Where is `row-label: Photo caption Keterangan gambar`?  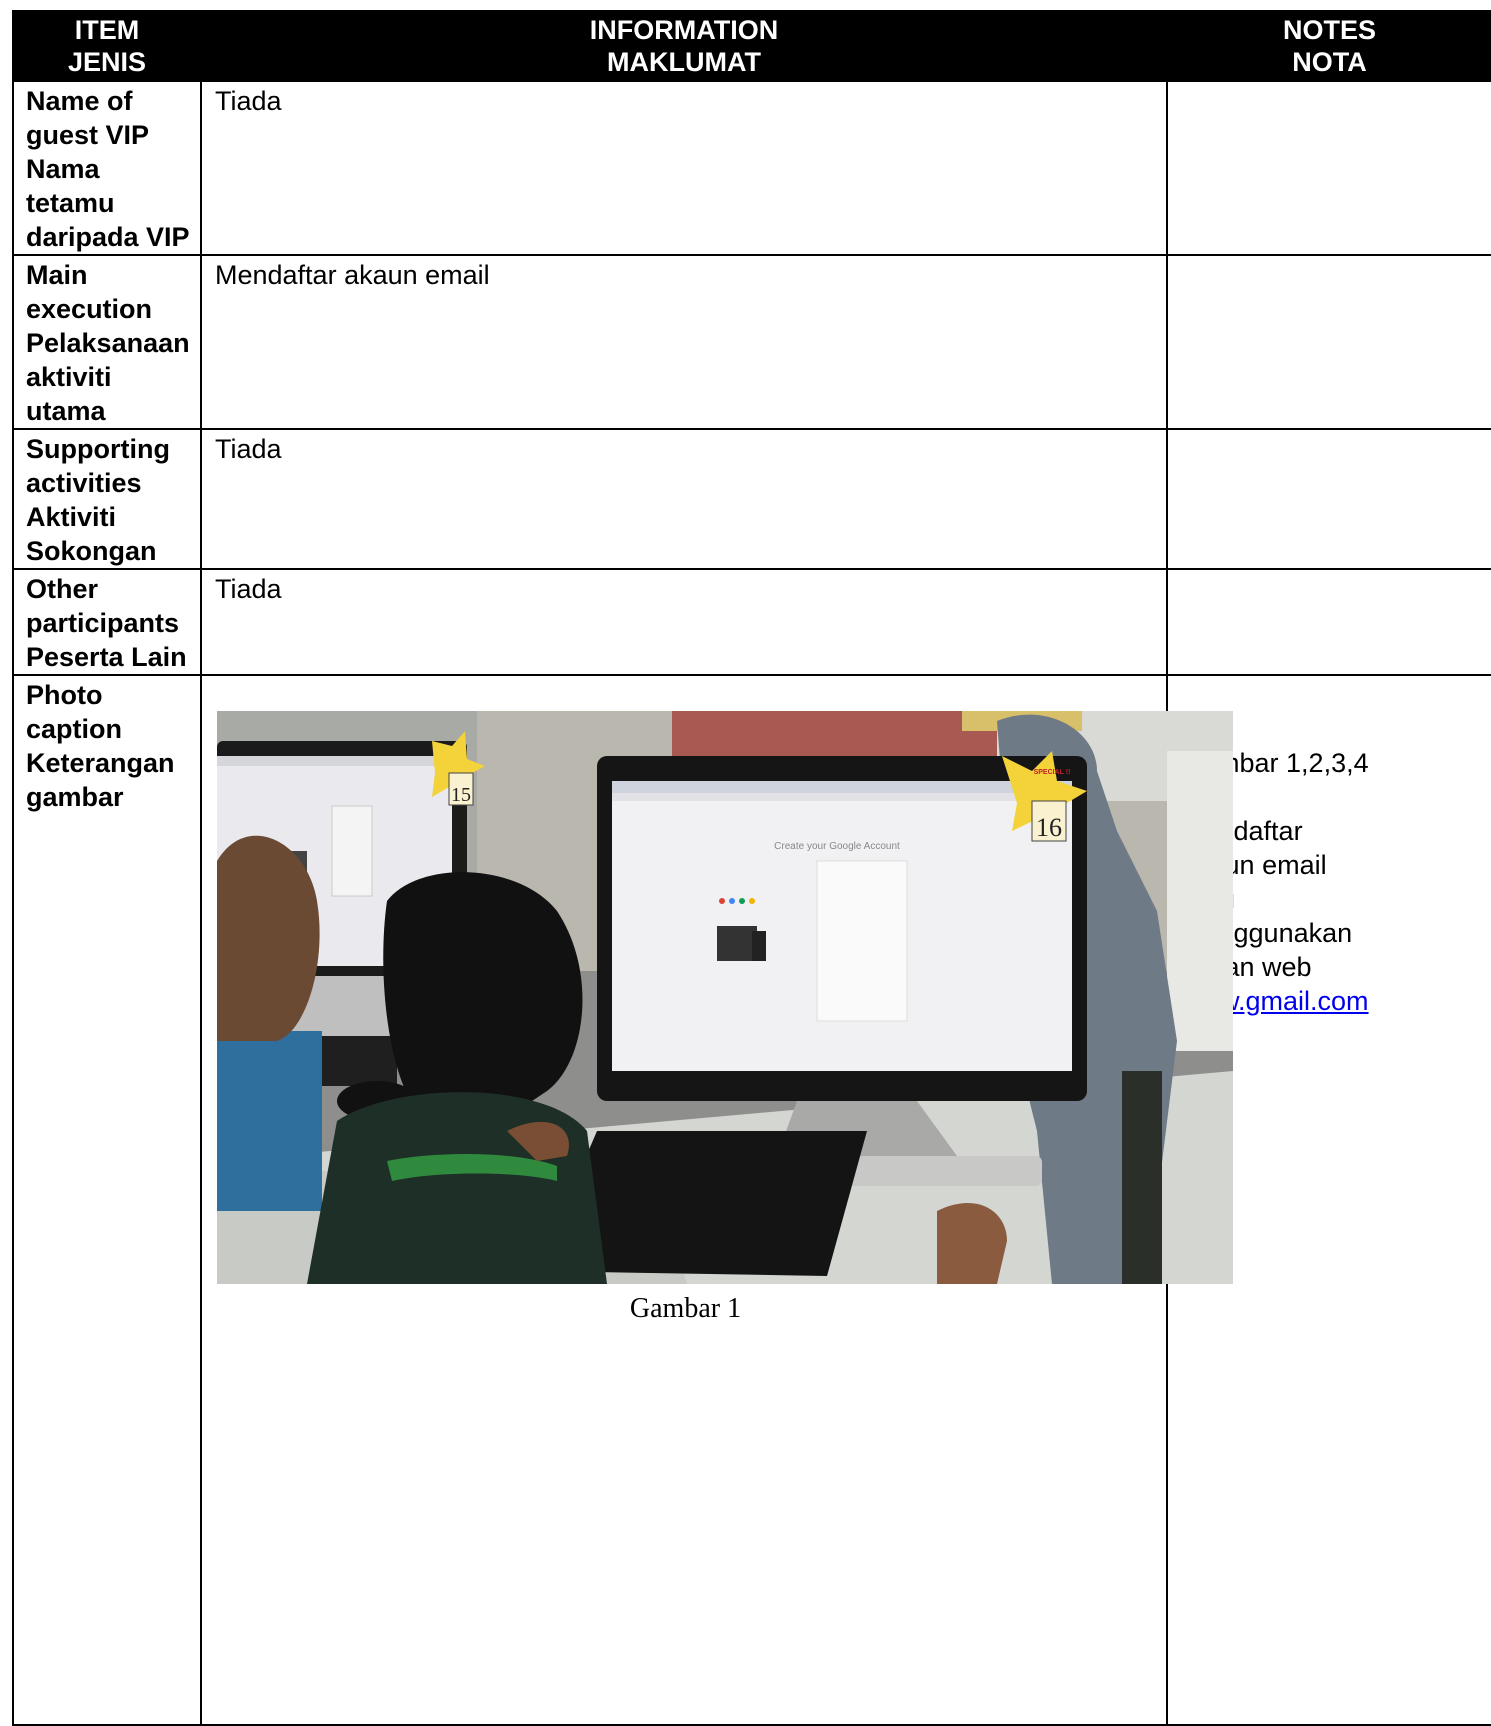
row-label: Photo caption Keterangan gambar is located at coordinates (107, 1200).